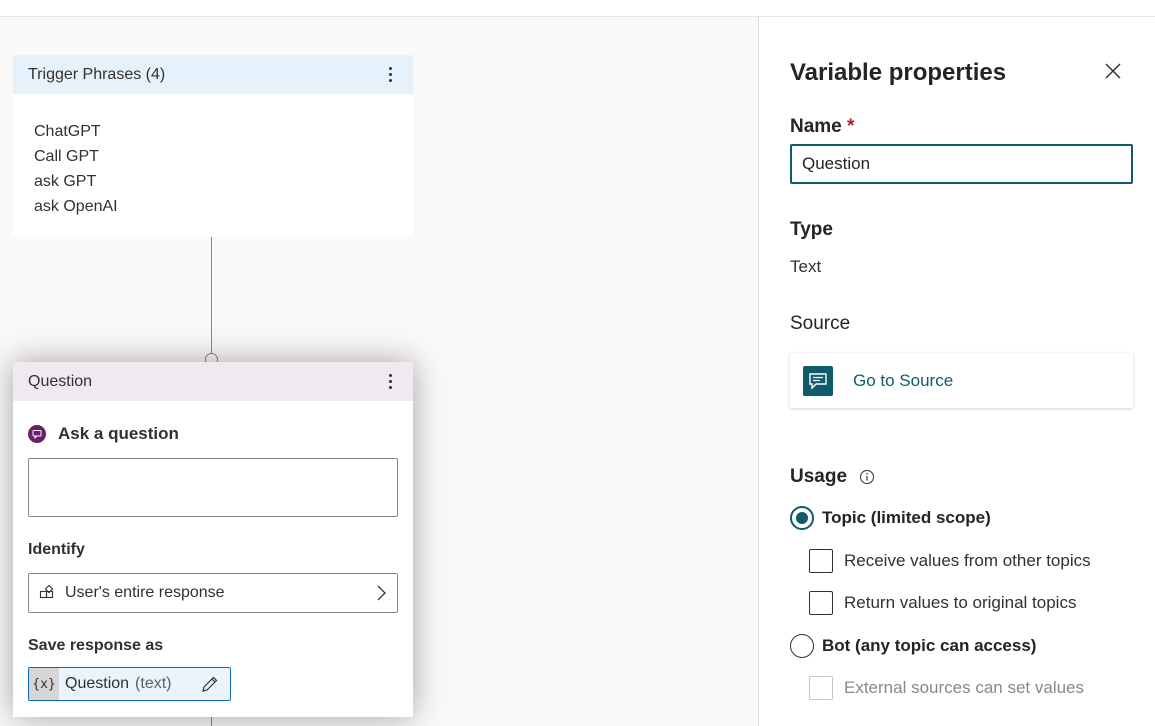  Describe the element at coordinates (56, 549) in the screenshot. I see `identify-label: Identify` at that location.